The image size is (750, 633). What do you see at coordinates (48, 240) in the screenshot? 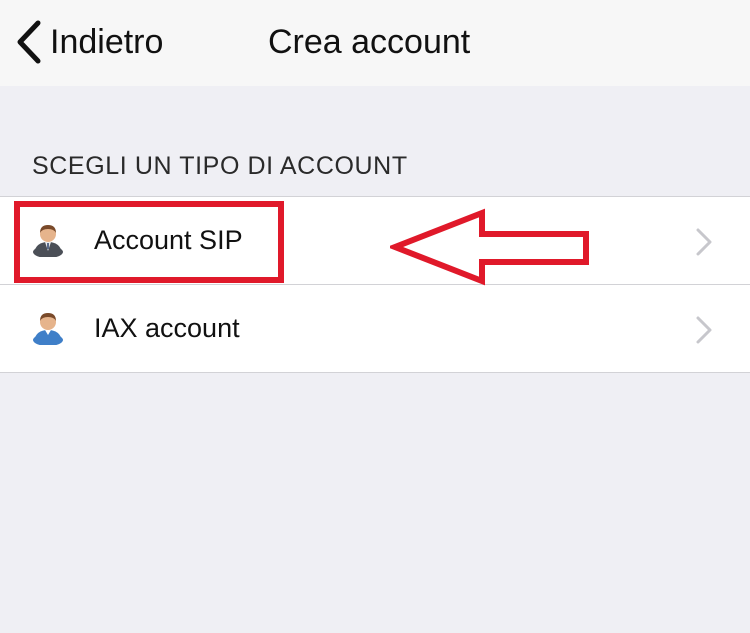
I see `user-suit-icon` at bounding box center [48, 240].